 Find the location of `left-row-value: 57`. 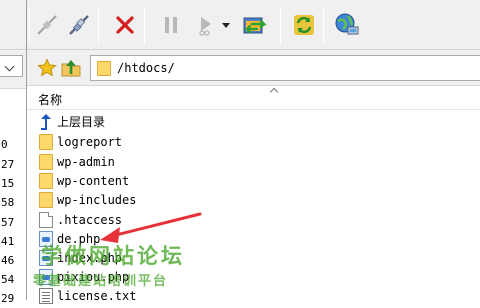

left-row-value: 57 is located at coordinates (8, 222).